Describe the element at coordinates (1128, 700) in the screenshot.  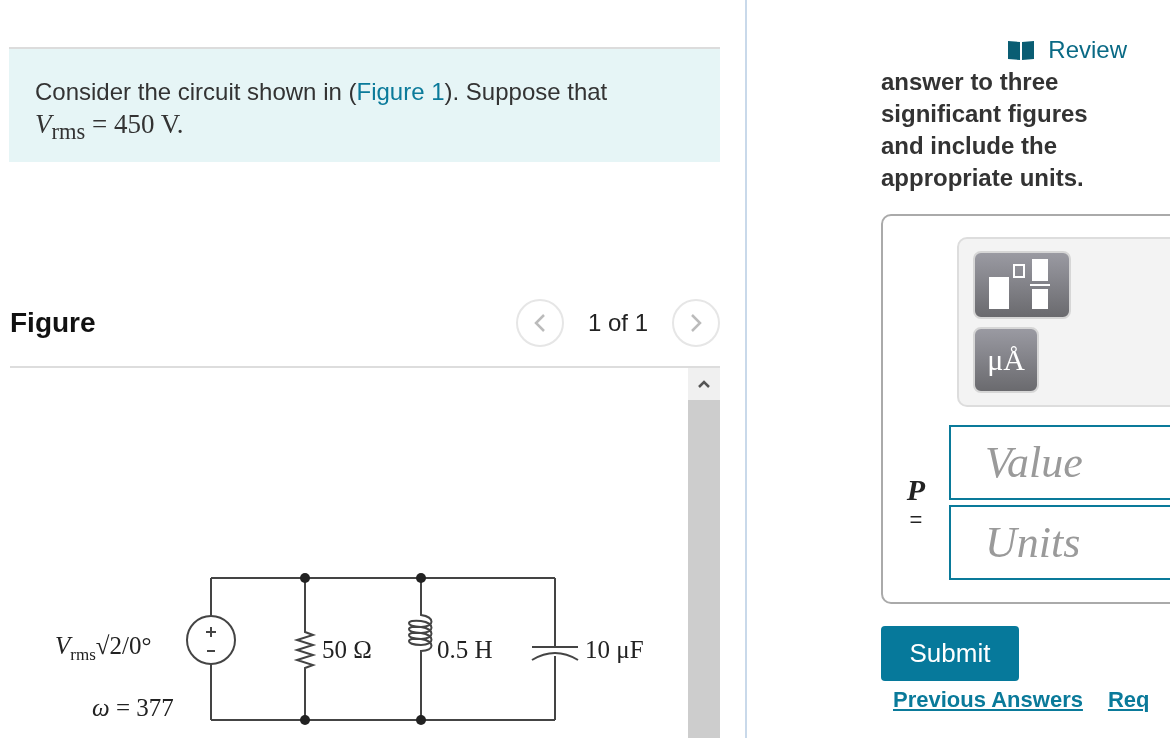
I see `answer-link: Req` at that location.